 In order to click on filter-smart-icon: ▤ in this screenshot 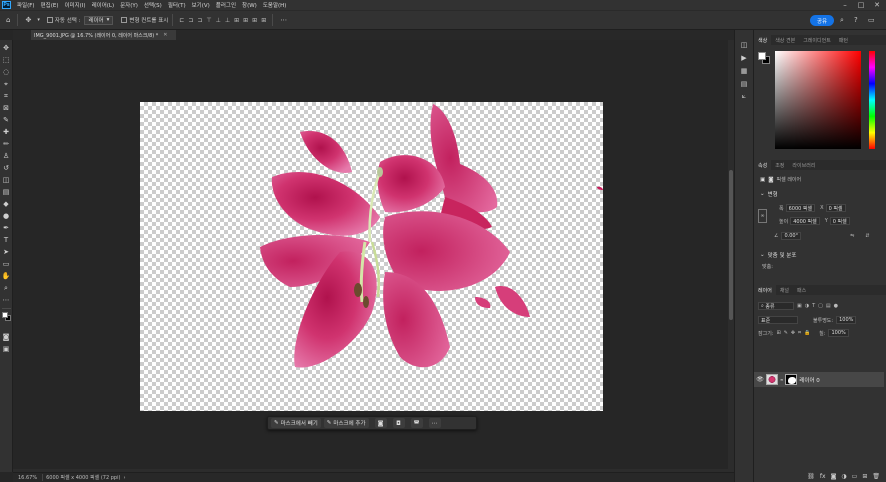, I will do `click(828, 306)`.